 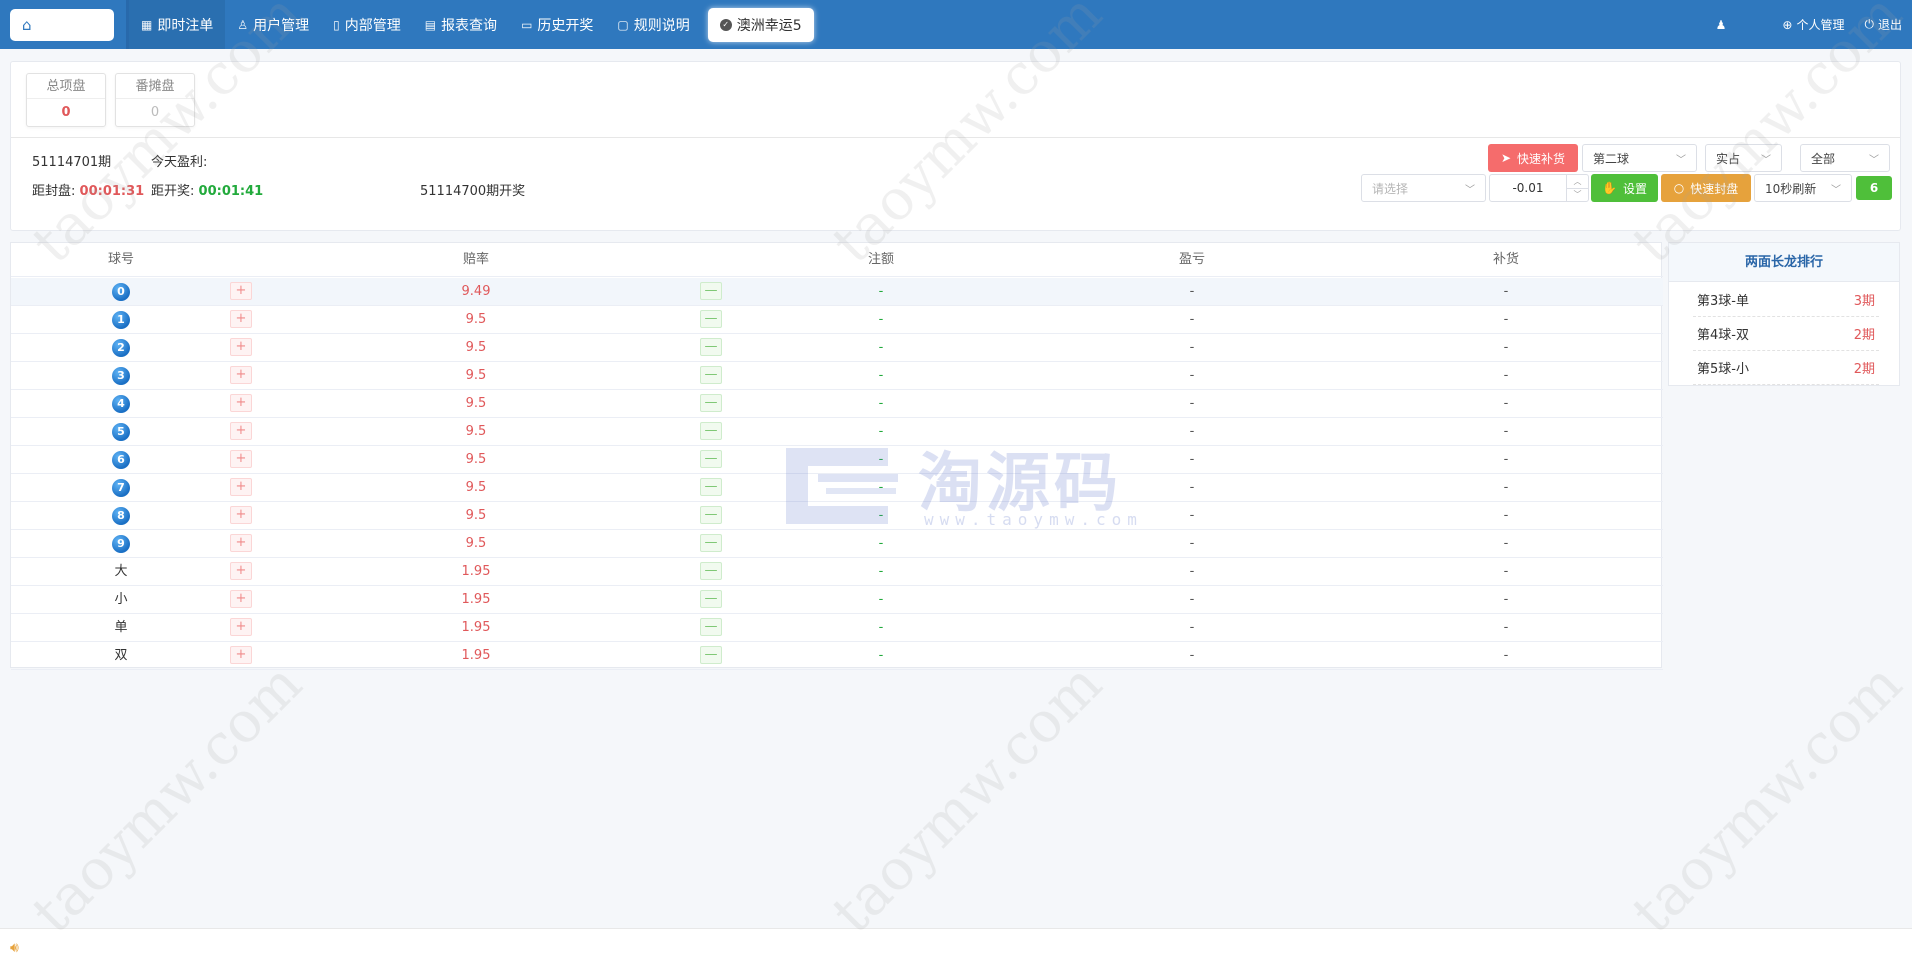 What do you see at coordinates (760, 24) in the screenshot?
I see `game-tab-aozhou-xingyun5: ✓ 澳洲幸运5` at bounding box center [760, 24].